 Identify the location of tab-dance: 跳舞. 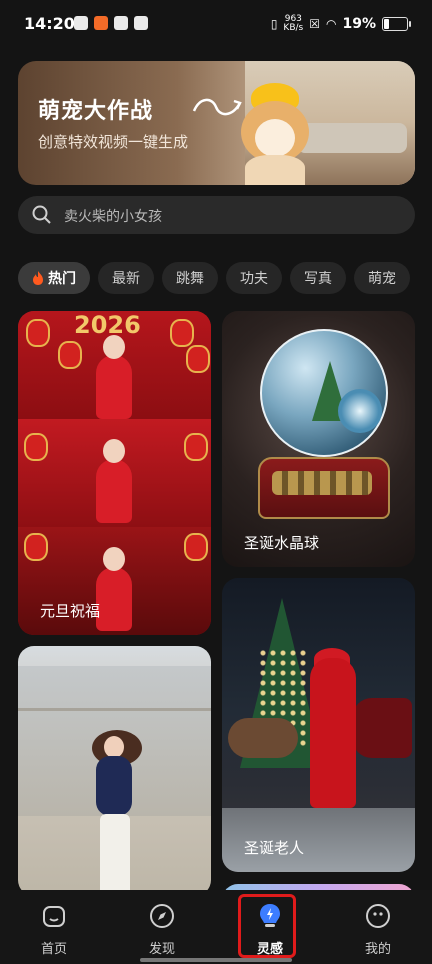
(190, 278).